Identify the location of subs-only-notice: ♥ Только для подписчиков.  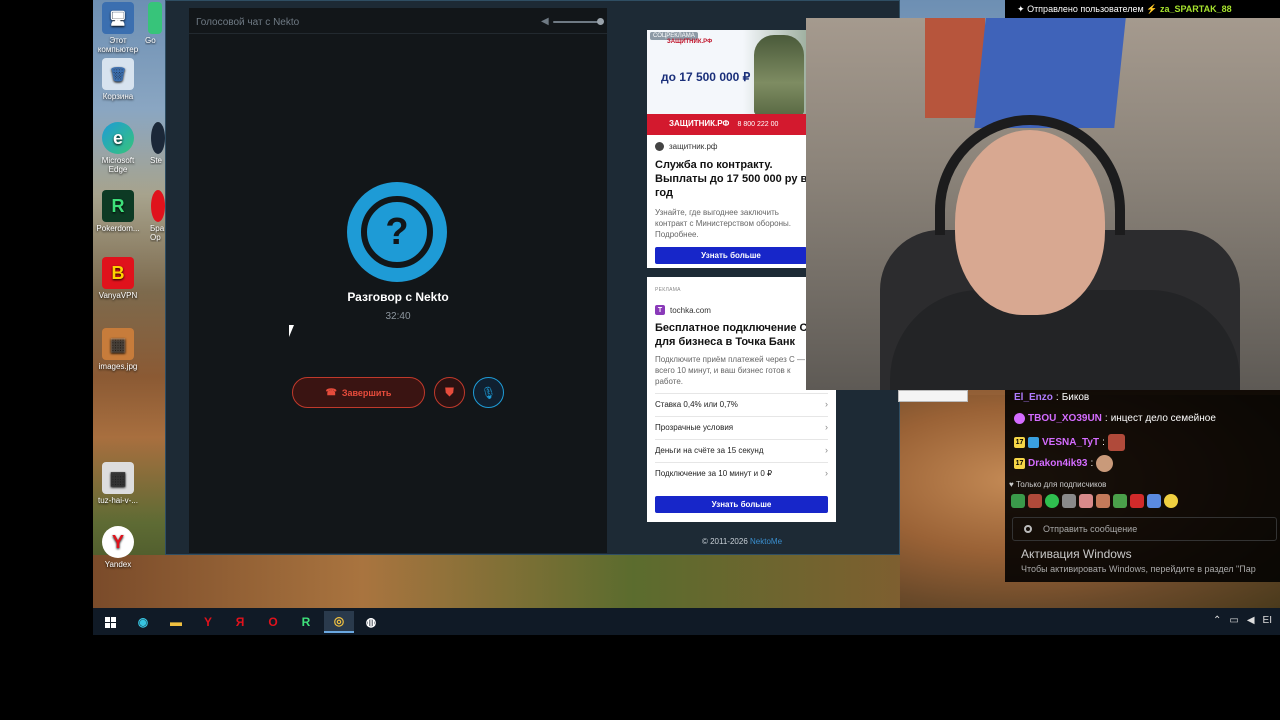
(1057, 484).